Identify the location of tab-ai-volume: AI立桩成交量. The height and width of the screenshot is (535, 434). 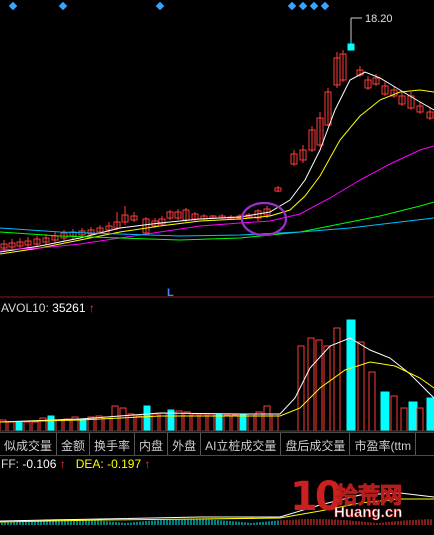
(241, 444).